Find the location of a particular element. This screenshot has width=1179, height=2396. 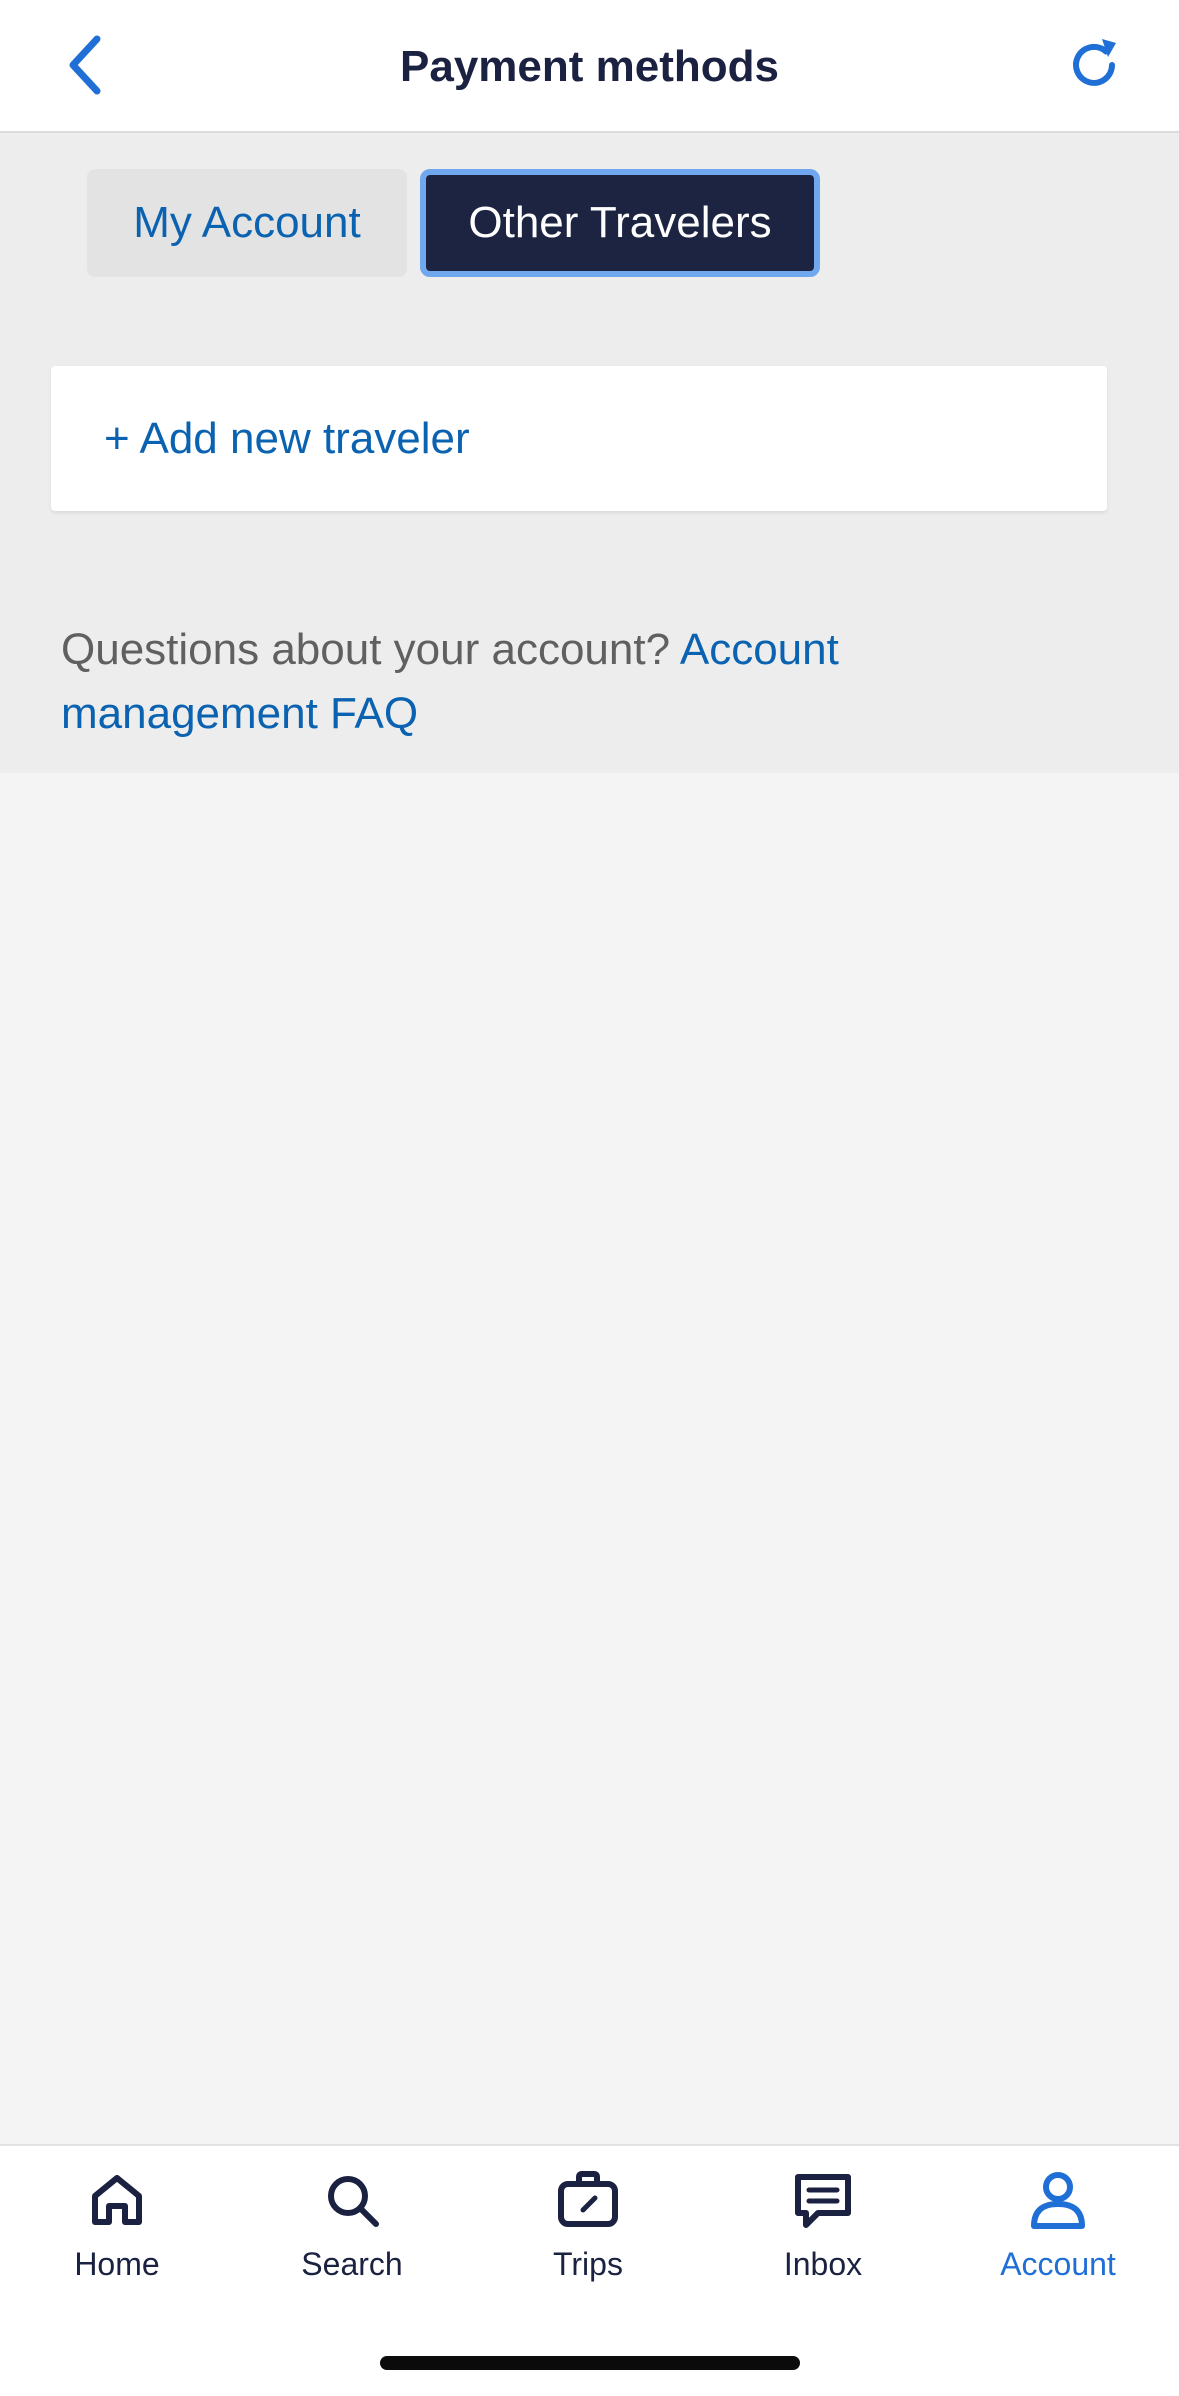

nav-home: Home is located at coordinates (117, 2238).